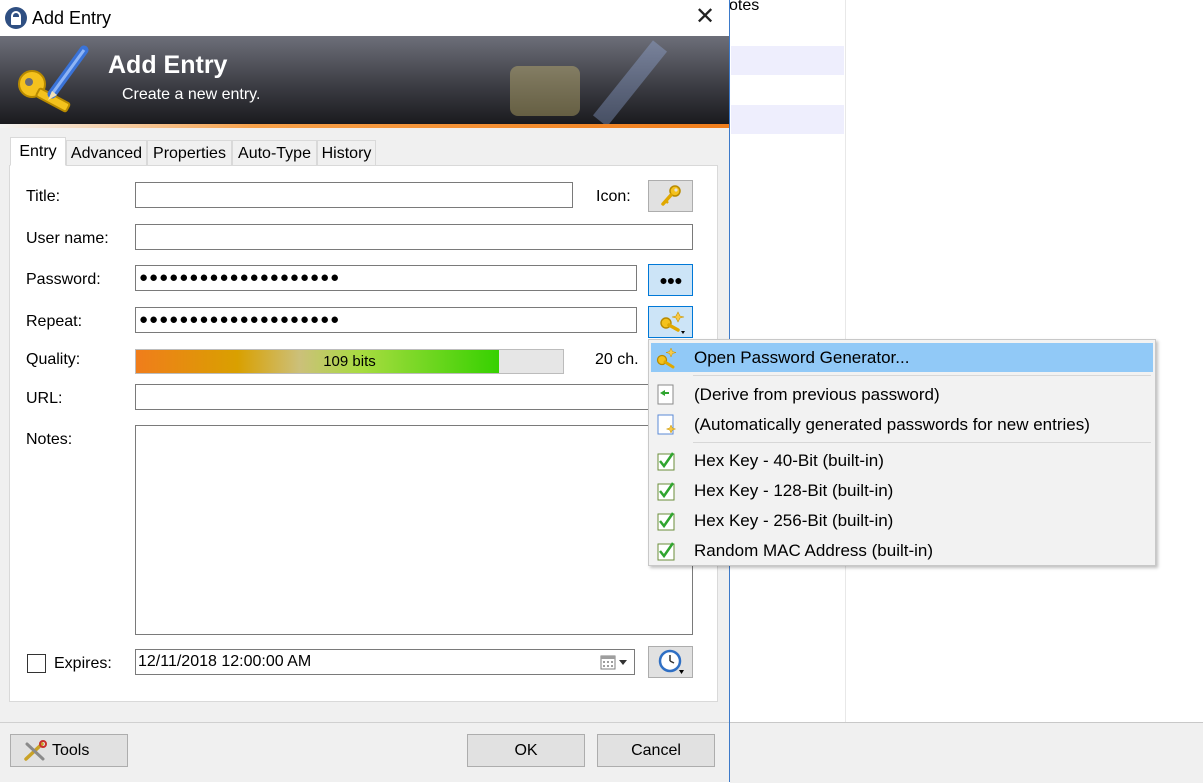 The height and width of the screenshot is (783, 1203). Describe the element at coordinates (386, 278) in the screenshot. I see `password-field: ●●●●●●●●●●●●●●●●●●●●` at that location.